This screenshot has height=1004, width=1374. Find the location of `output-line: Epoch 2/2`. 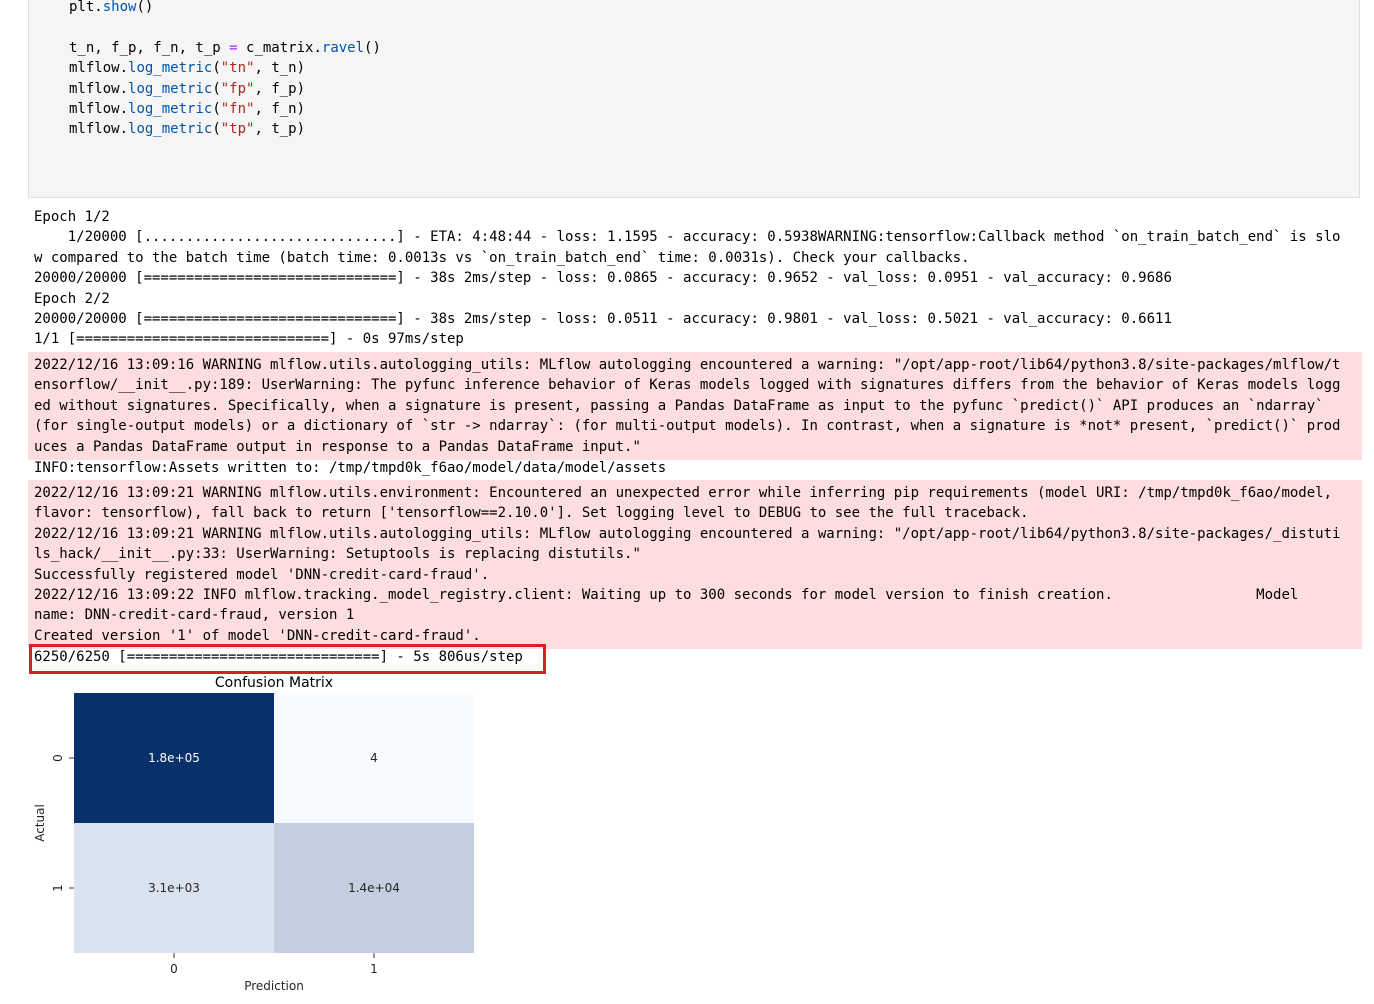

output-line: Epoch 2/2 is located at coordinates (72, 298).